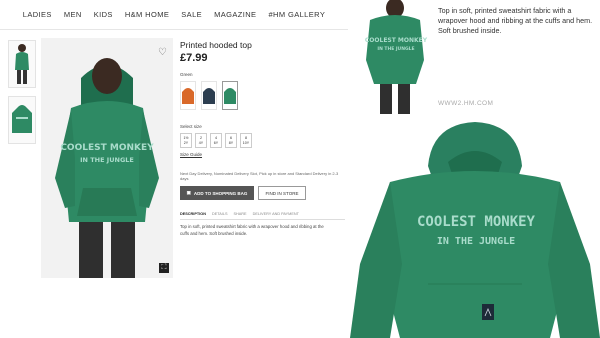 The height and width of the screenshot is (338, 600). Describe the element at coordinates (262, 95) in the screenshot. I see `color-selector` at that location.